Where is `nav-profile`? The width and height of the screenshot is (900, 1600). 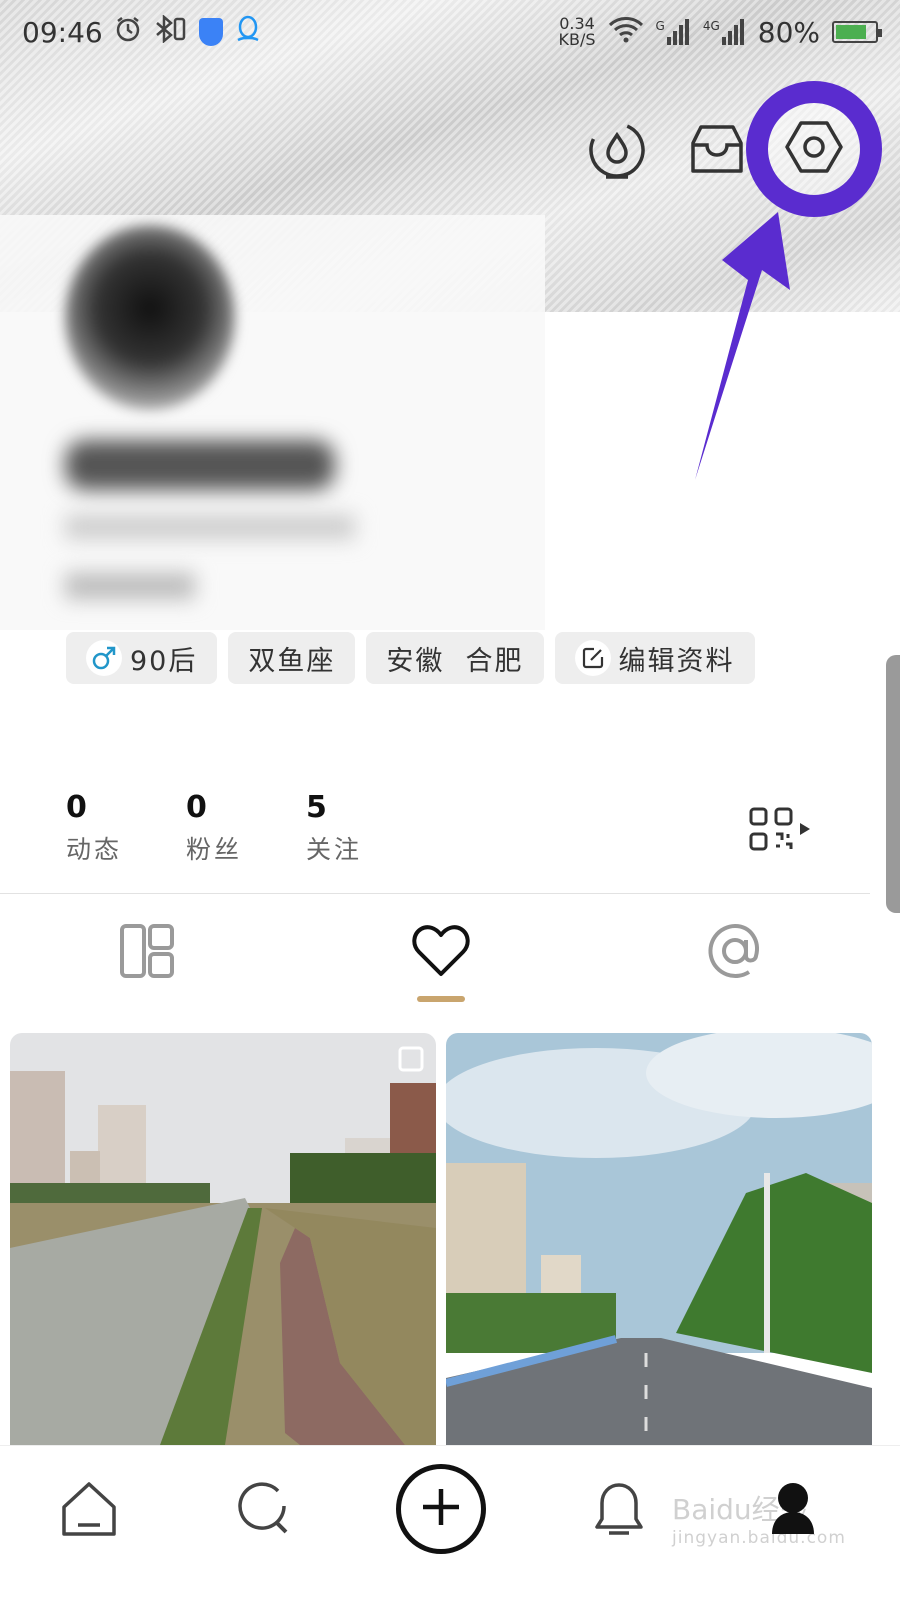
nav-profile is located at coordinates (793, 1508).